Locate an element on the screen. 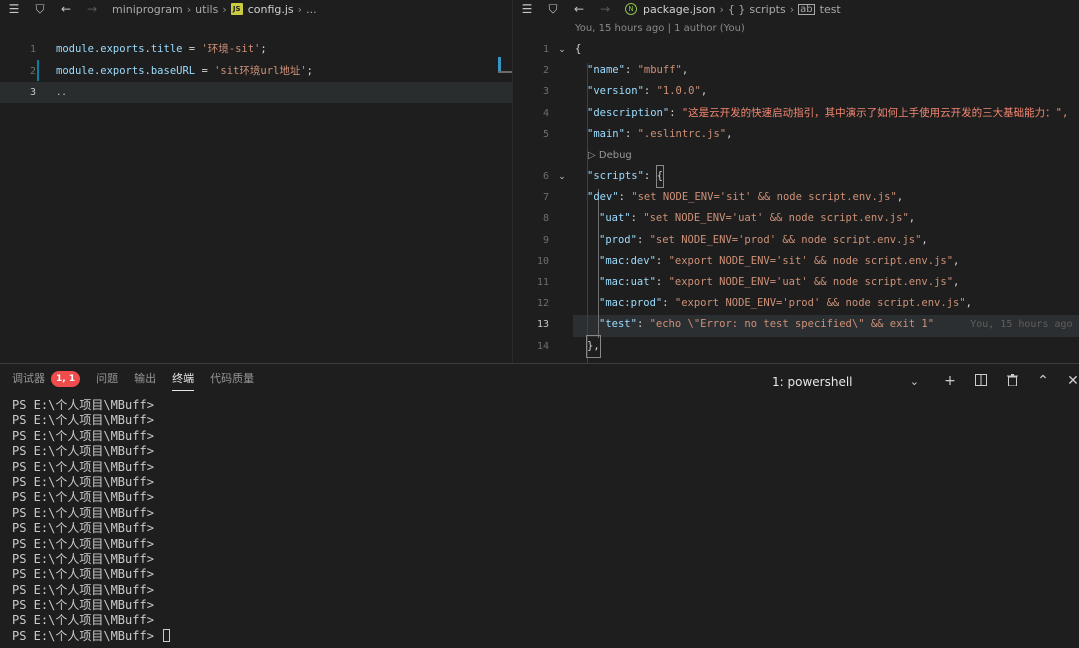  breadcrumb-test: test is located at coordinates (830, 9).